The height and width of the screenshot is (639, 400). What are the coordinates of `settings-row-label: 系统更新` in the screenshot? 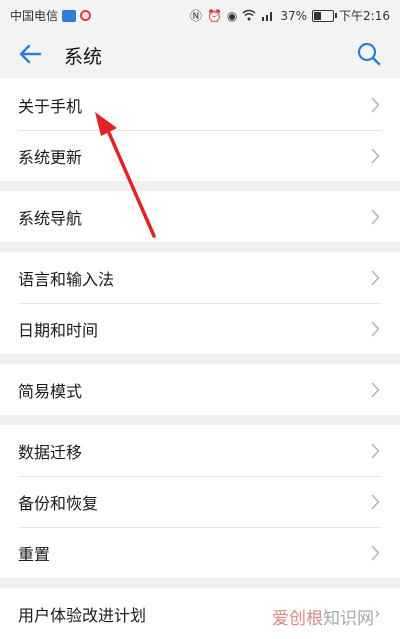 It's located at (50, 157).